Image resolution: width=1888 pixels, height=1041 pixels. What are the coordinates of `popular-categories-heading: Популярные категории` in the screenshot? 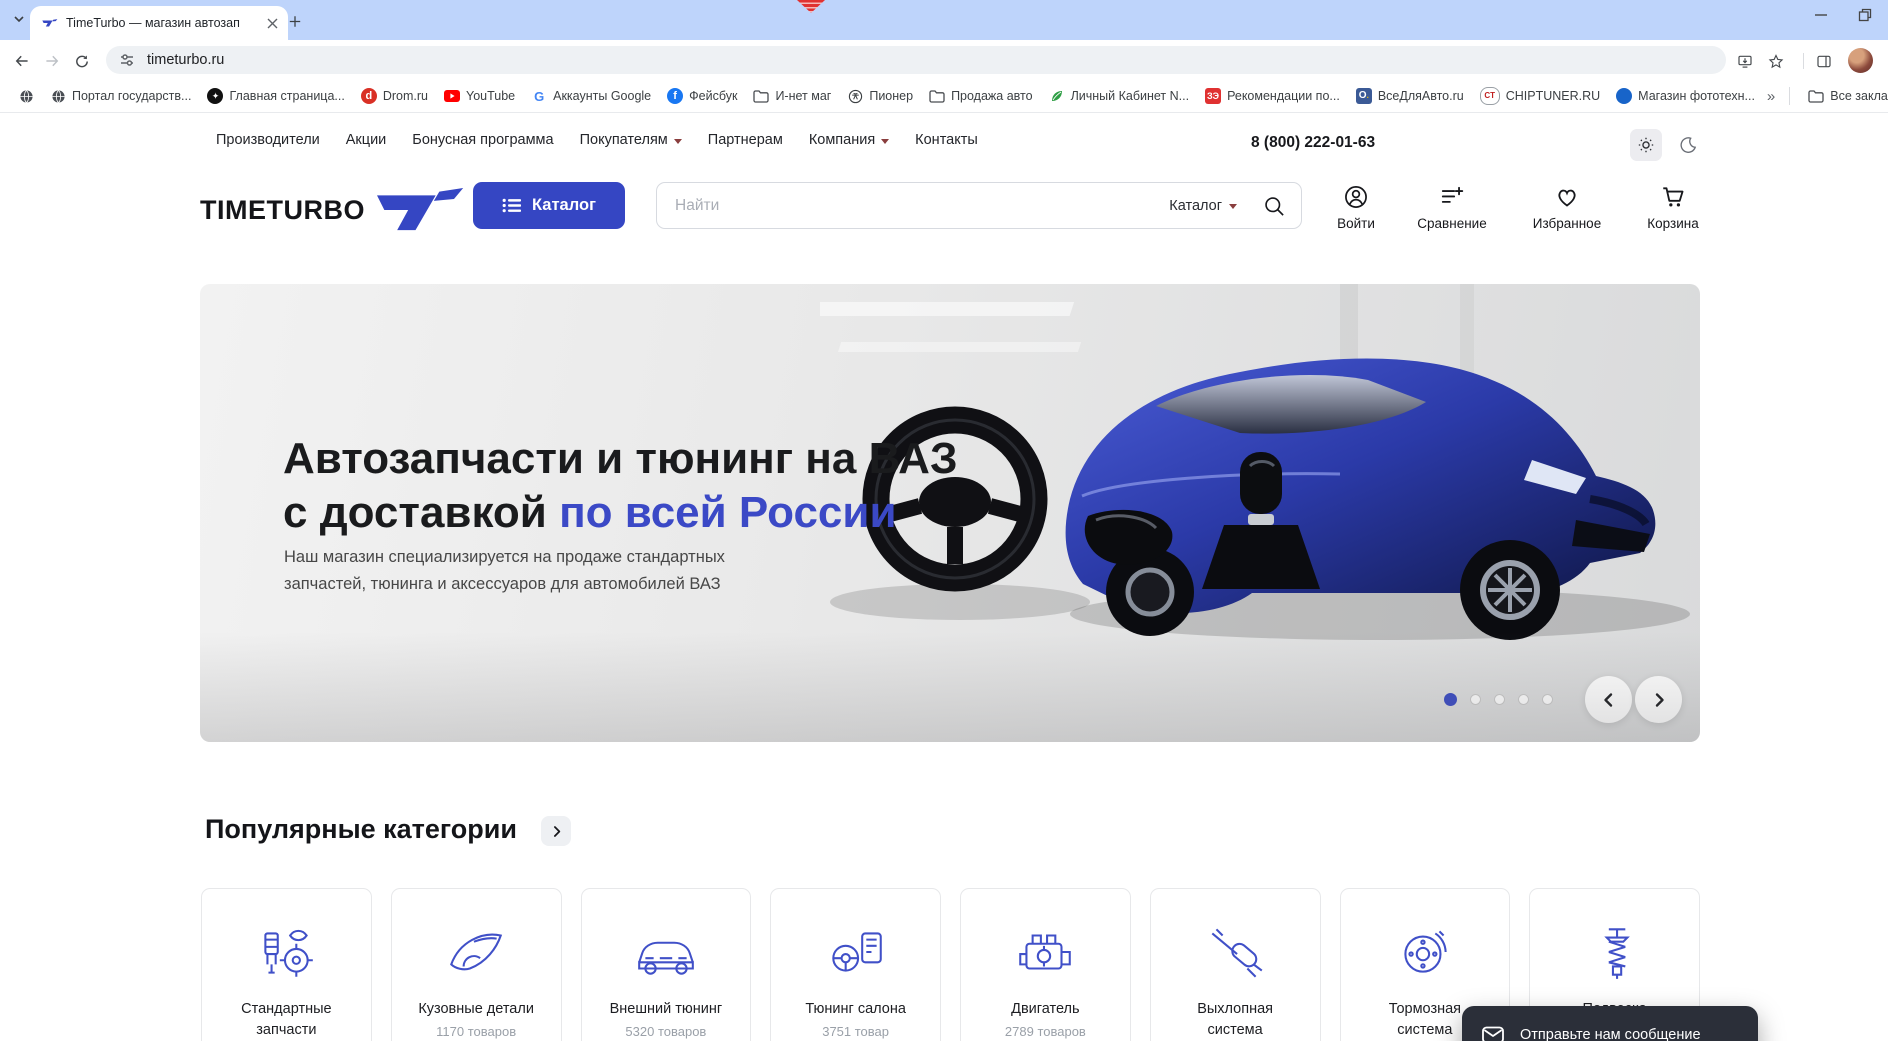 It's located at (361, 828).